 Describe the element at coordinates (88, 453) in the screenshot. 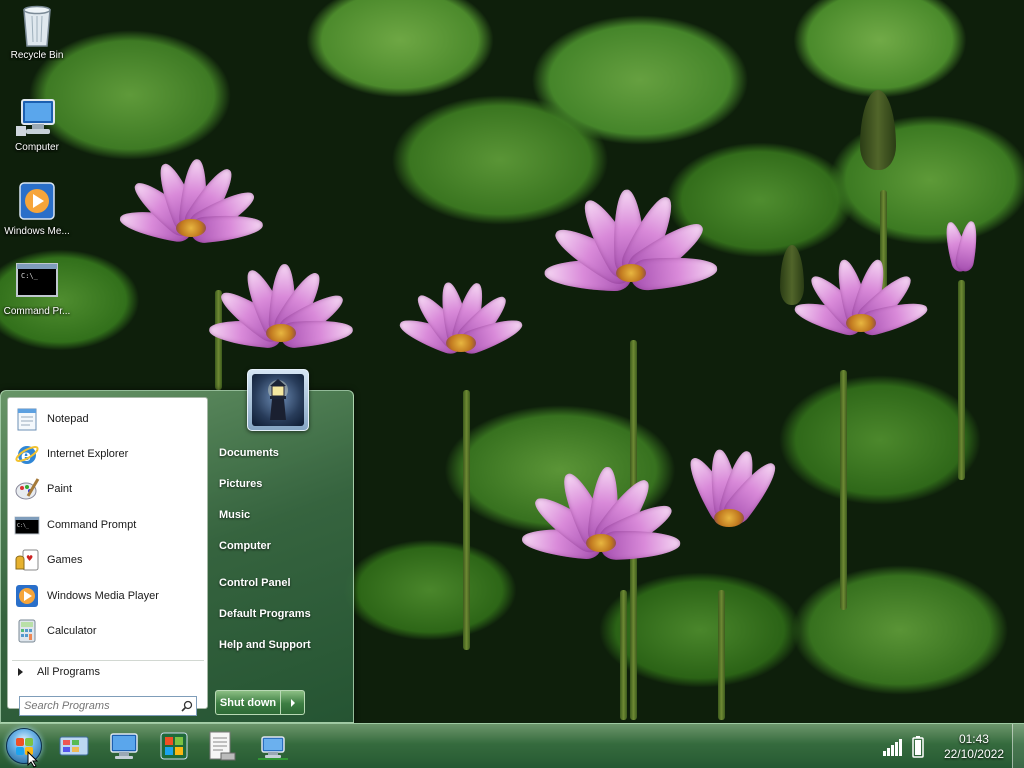

I see `program-item-label: Internet Explorer` at that location.